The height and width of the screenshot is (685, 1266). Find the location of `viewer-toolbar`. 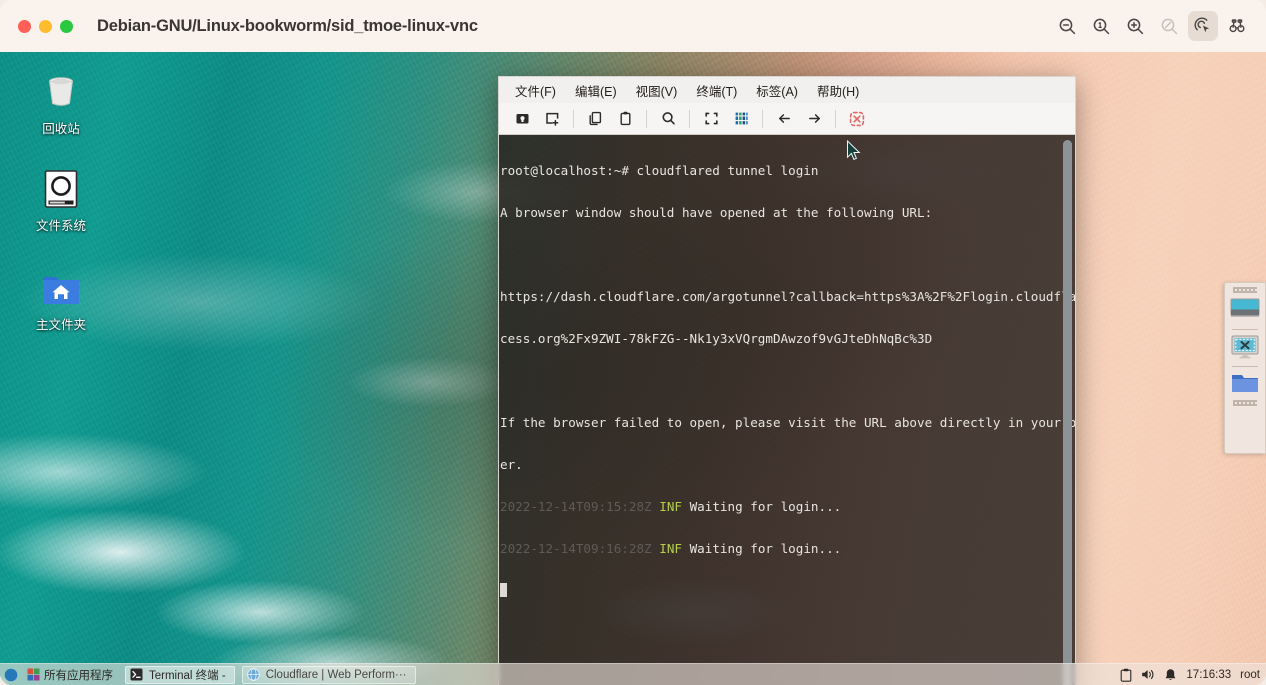

viewer-toolbar is located at coordinates (1152, 26).